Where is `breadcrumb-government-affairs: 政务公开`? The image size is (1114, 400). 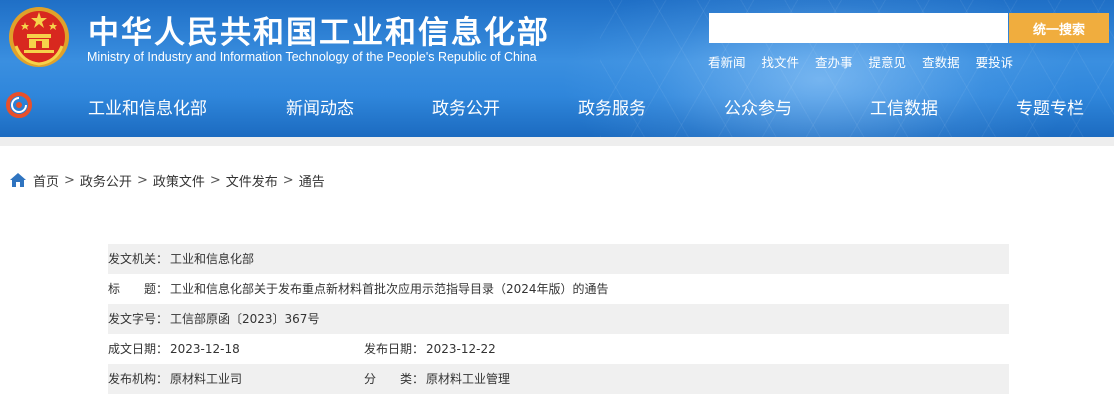 breadcrumb-government-affairs: 政务公开 is located at coordinates (106, 180).